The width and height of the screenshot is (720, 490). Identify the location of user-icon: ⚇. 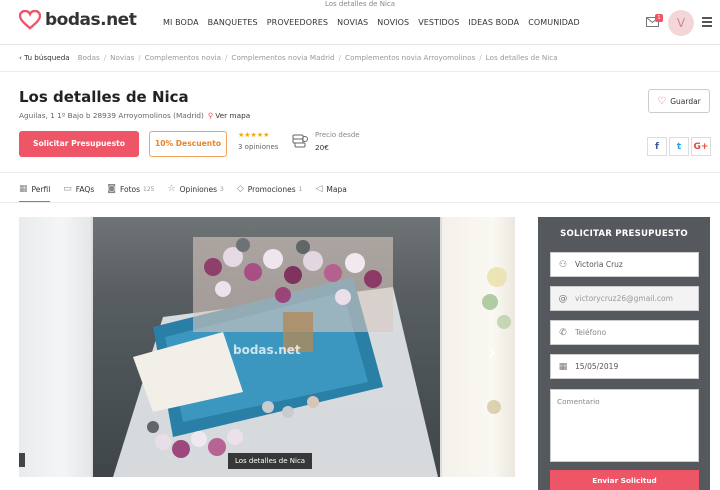
(563, 264).